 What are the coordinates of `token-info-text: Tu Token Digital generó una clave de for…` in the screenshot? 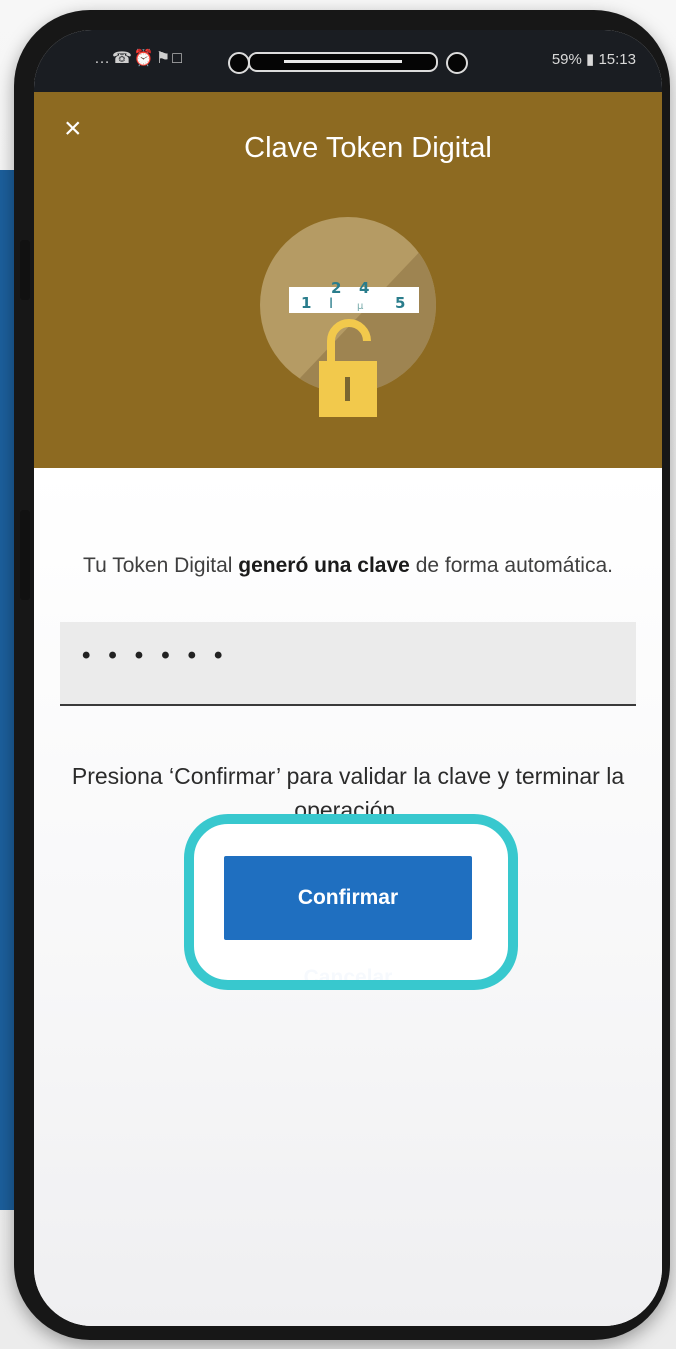 It's located at (348, 565).